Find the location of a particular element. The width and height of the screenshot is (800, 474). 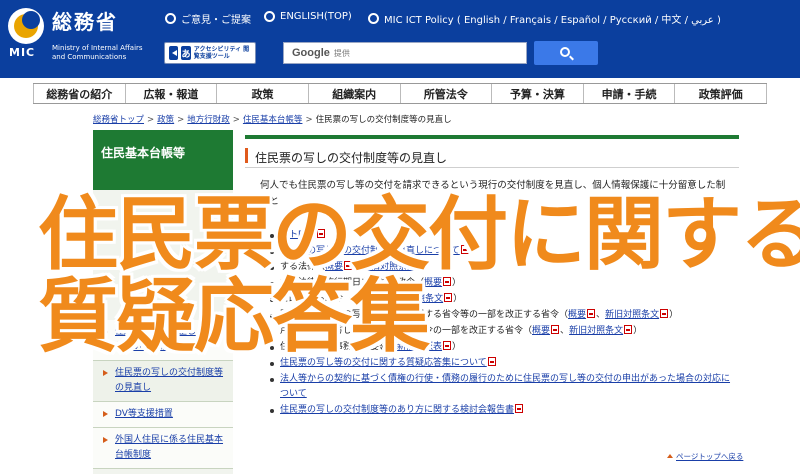

english-top-label: ENGLISH(TOP) is located at coordinates (316, 16).